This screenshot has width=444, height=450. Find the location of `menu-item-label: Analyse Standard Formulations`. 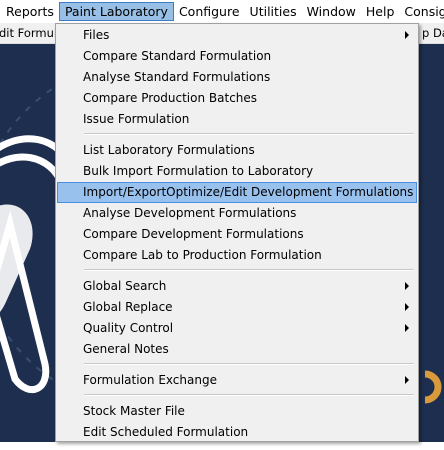

menu-item-label: Analyse Standard Formulations is located at coordinates (177, 77).